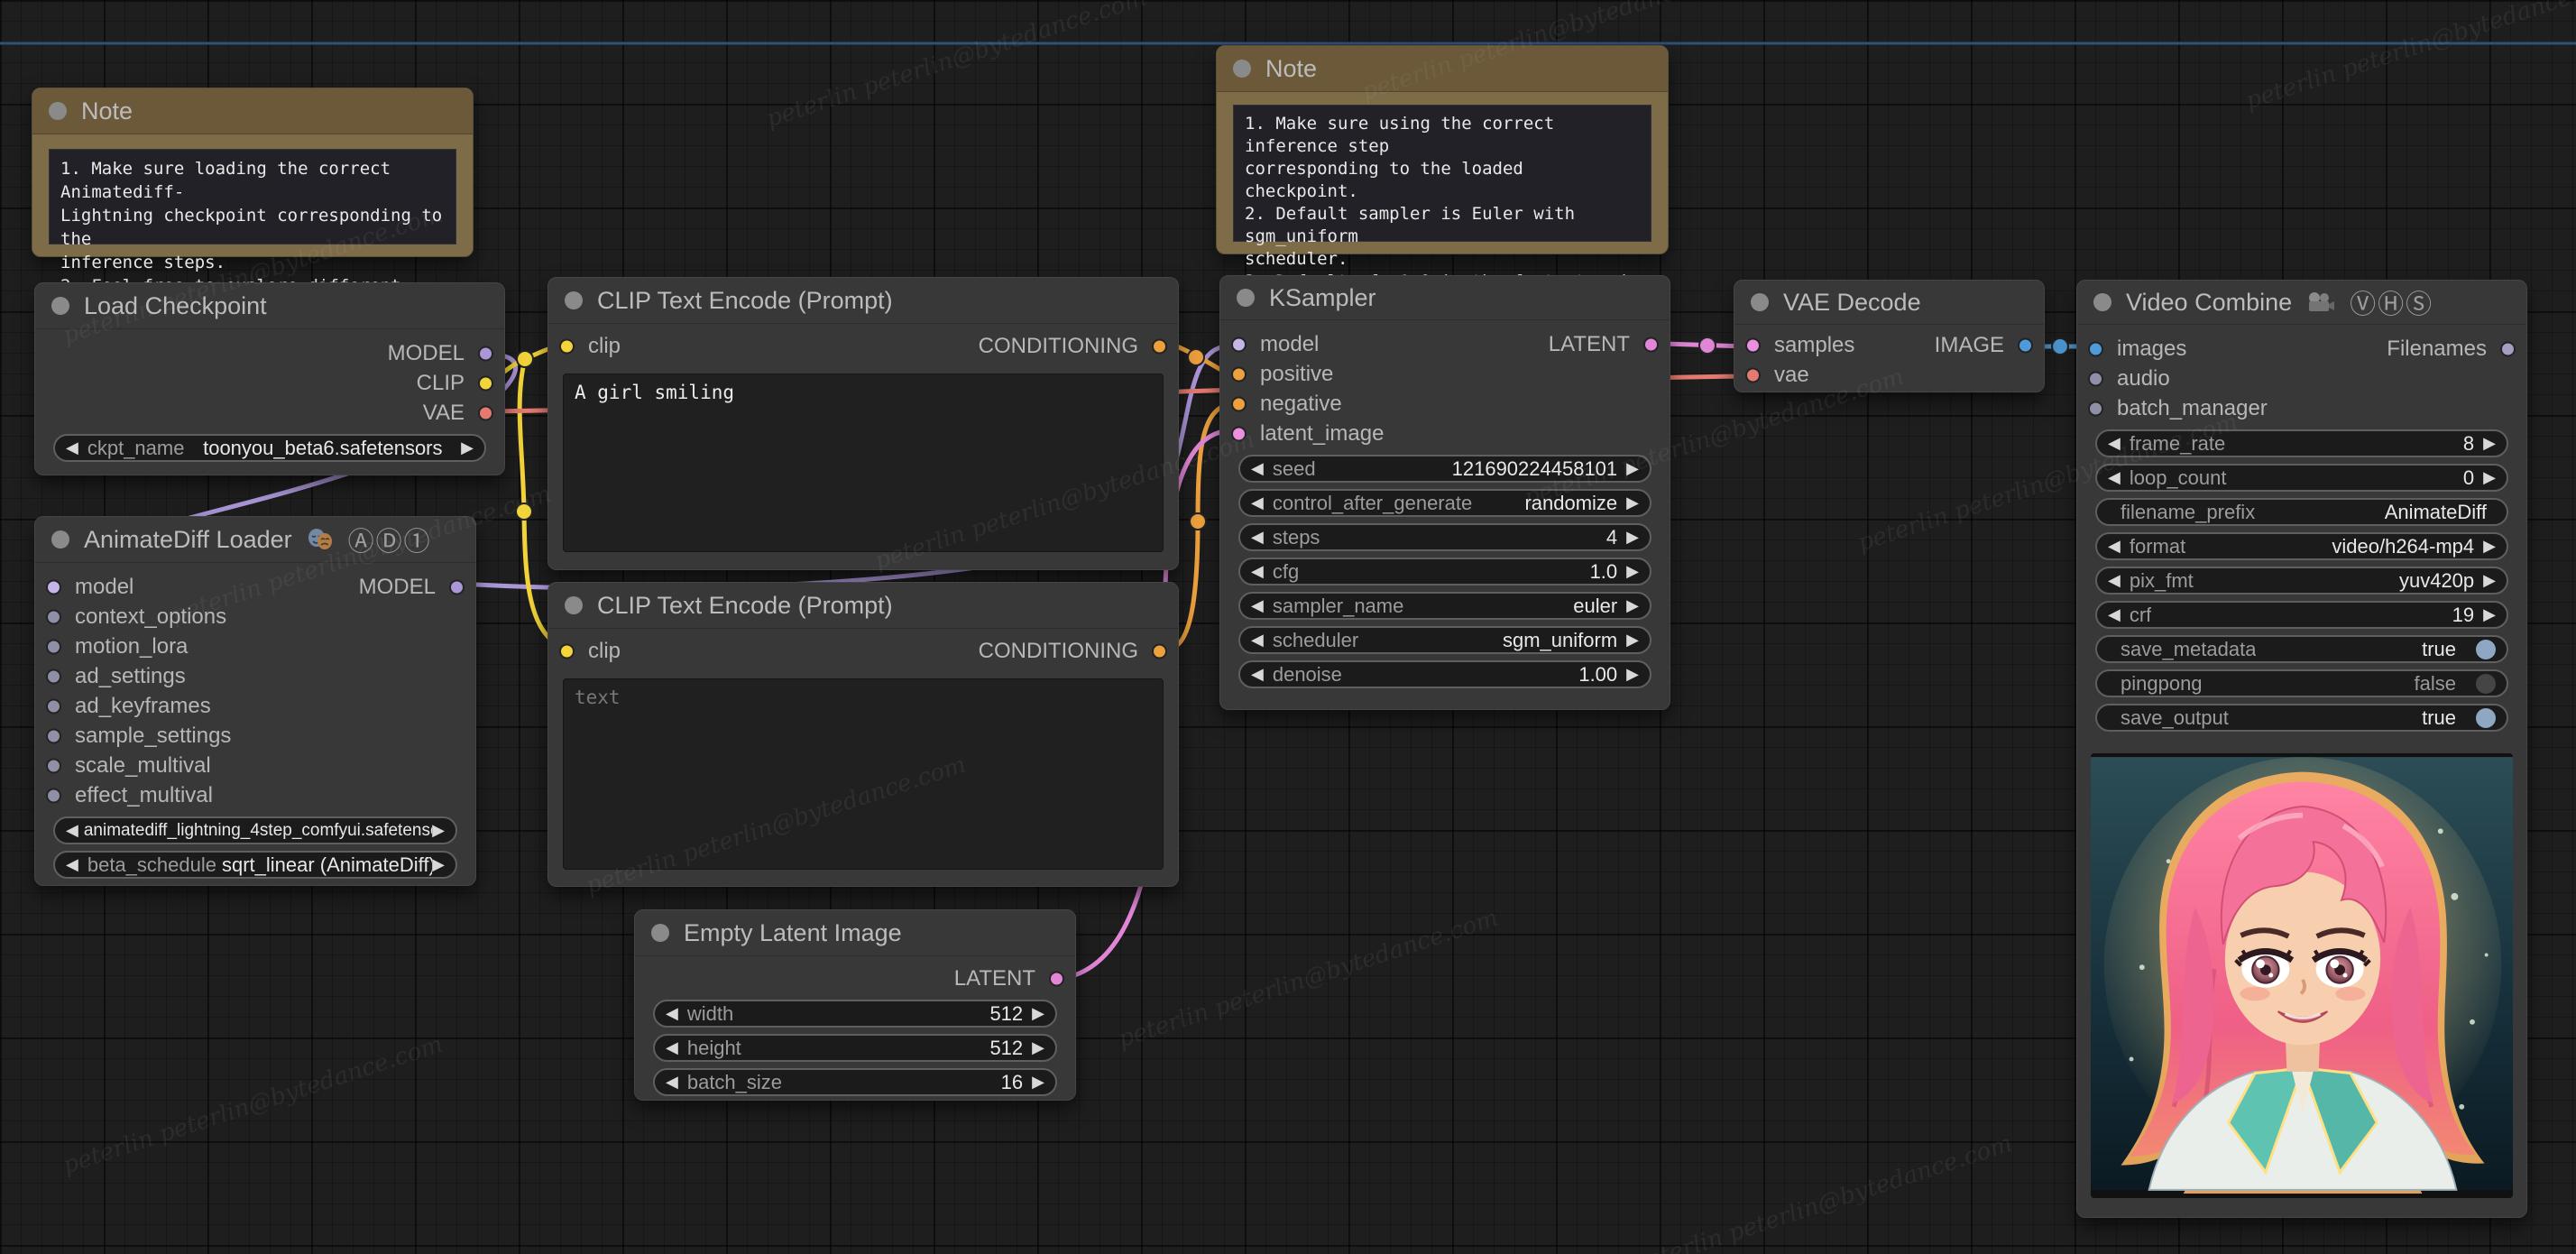 The image size is (2576, 1254). What do you see at coordinates (1444, 469) in the screenshot?
I see `widget-seed: ◀ seed 121690224458101 ▶` at bounding box center [1444, 469].